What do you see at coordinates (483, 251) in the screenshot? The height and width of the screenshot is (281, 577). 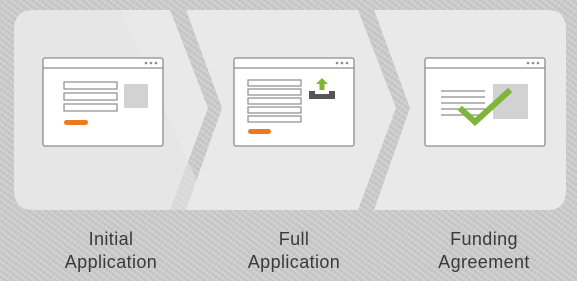 I see `step-label-funding-agreement: Funding Agreement` at bounding box center [483, 251].